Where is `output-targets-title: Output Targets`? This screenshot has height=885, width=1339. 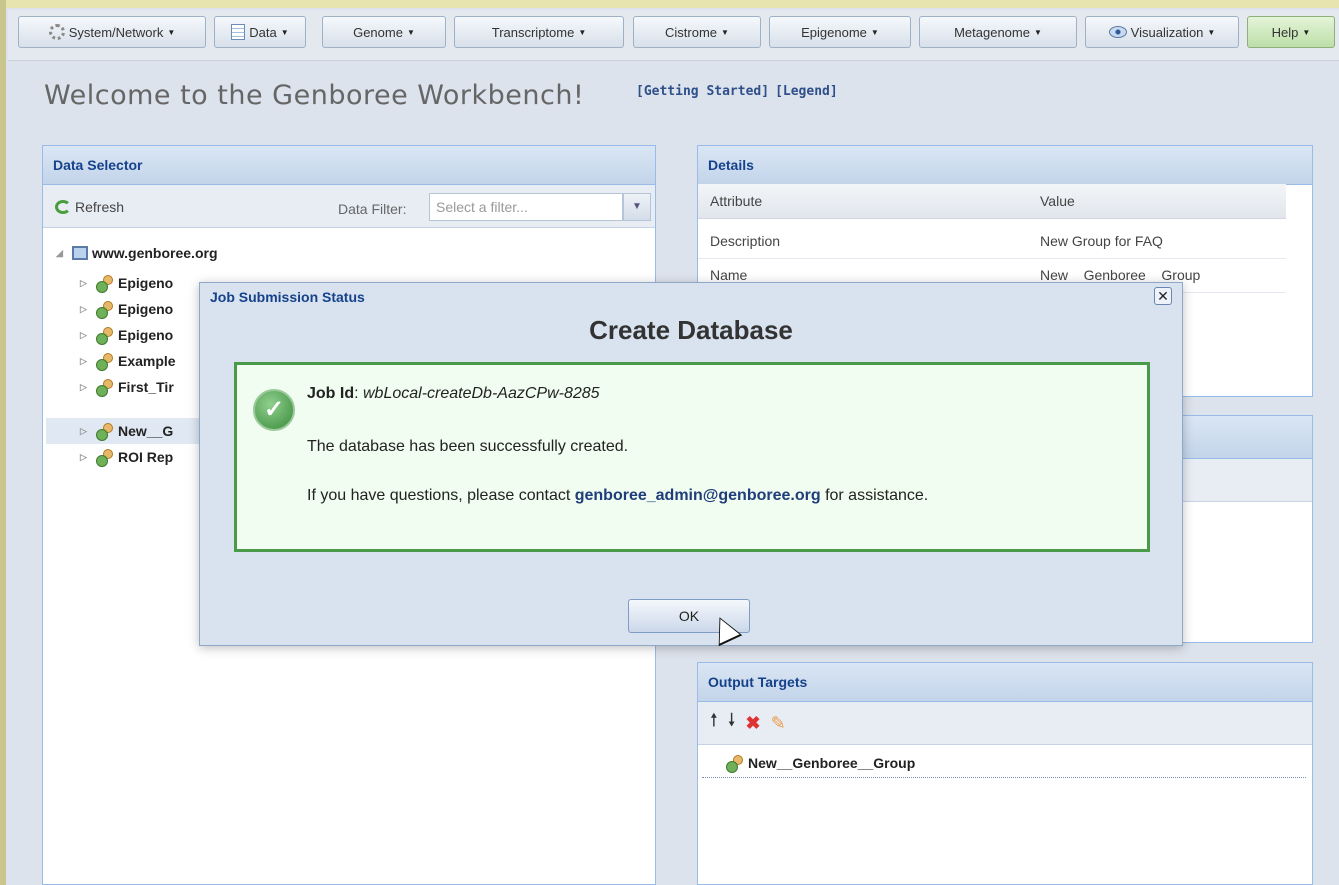 output-targets-title: Output Targets is located at coordinates (1005, 682).